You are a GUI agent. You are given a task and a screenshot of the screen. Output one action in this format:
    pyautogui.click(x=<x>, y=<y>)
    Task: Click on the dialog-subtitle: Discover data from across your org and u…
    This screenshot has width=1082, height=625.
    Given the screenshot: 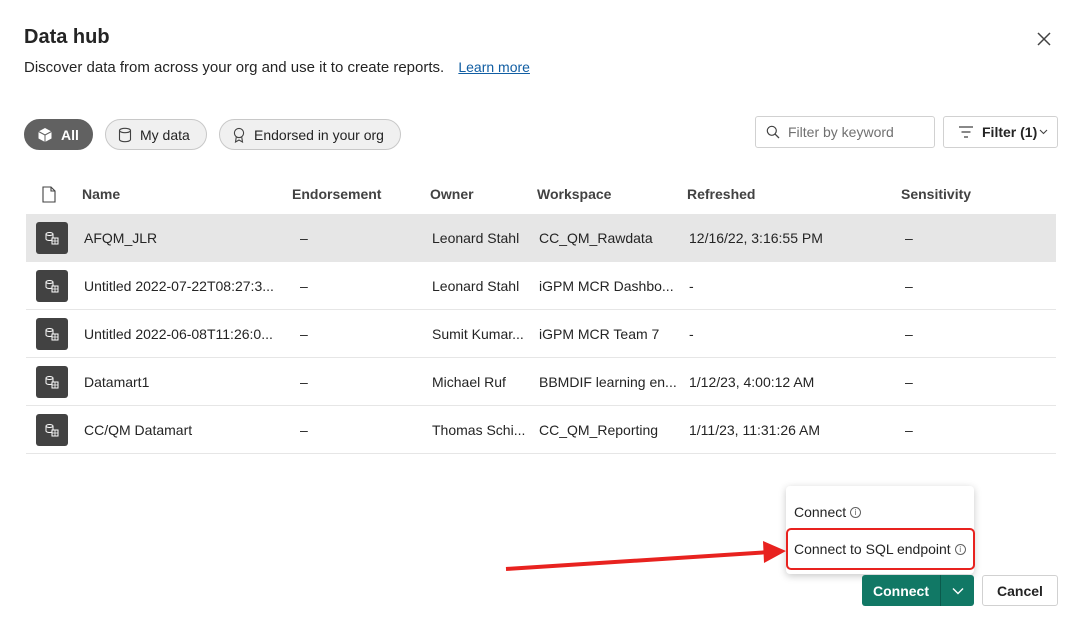 What is the action you would take?
    pyautogui.click(x=277, y=67)
    